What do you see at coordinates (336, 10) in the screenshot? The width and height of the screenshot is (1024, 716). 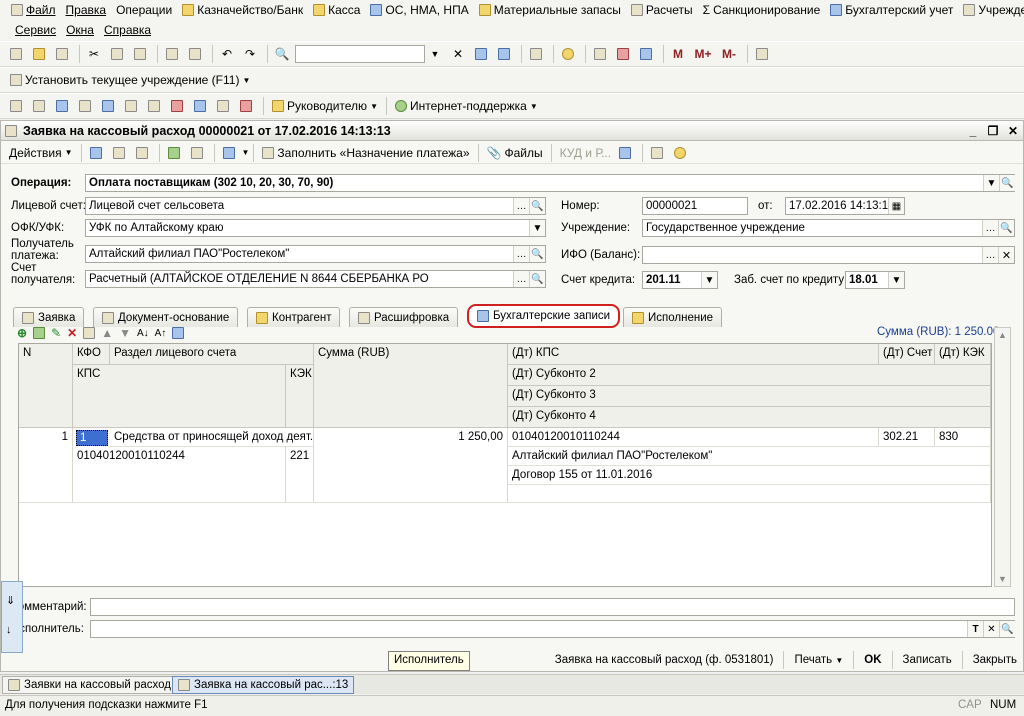 I see `menu-cash: Касса` at bounding box center [336, 10].